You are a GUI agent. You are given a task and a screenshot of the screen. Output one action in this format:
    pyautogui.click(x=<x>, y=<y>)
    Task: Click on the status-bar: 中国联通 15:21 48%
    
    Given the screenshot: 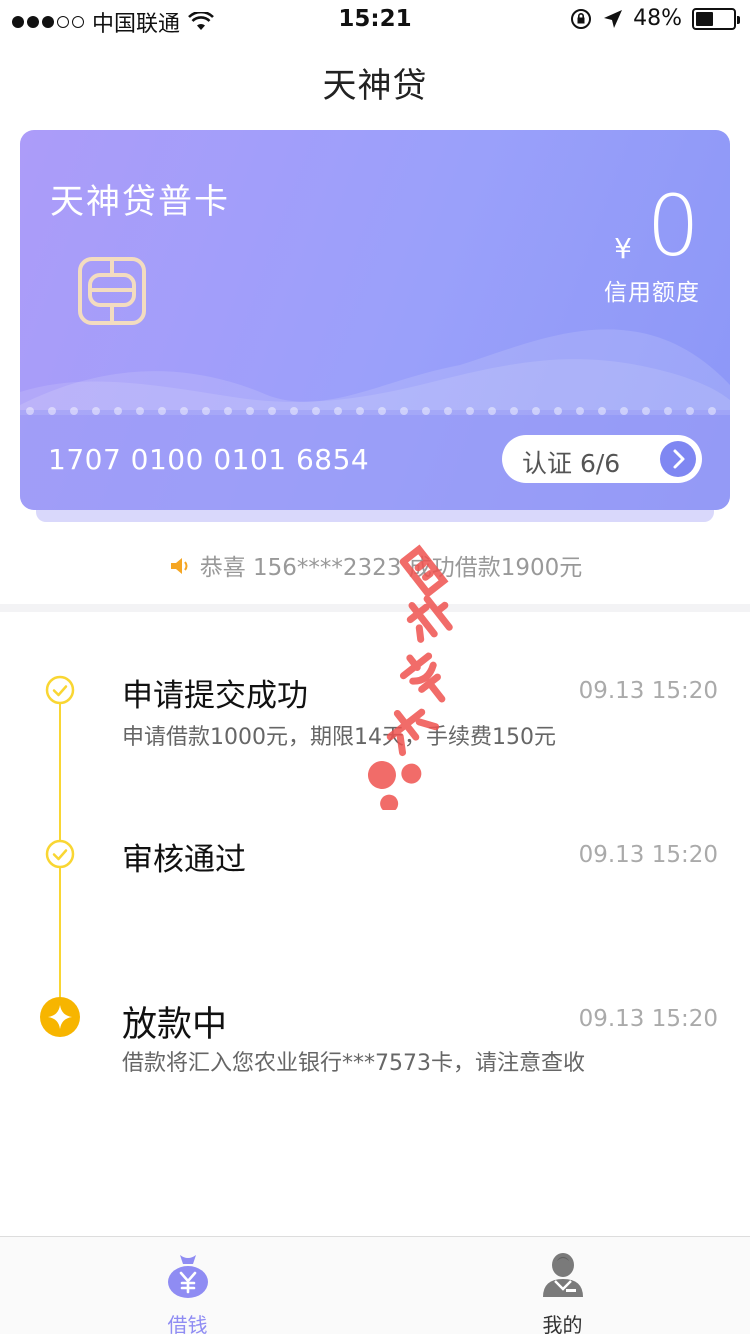 What is the action you would take?
    pyautogui.click(x=375, y=20)
    